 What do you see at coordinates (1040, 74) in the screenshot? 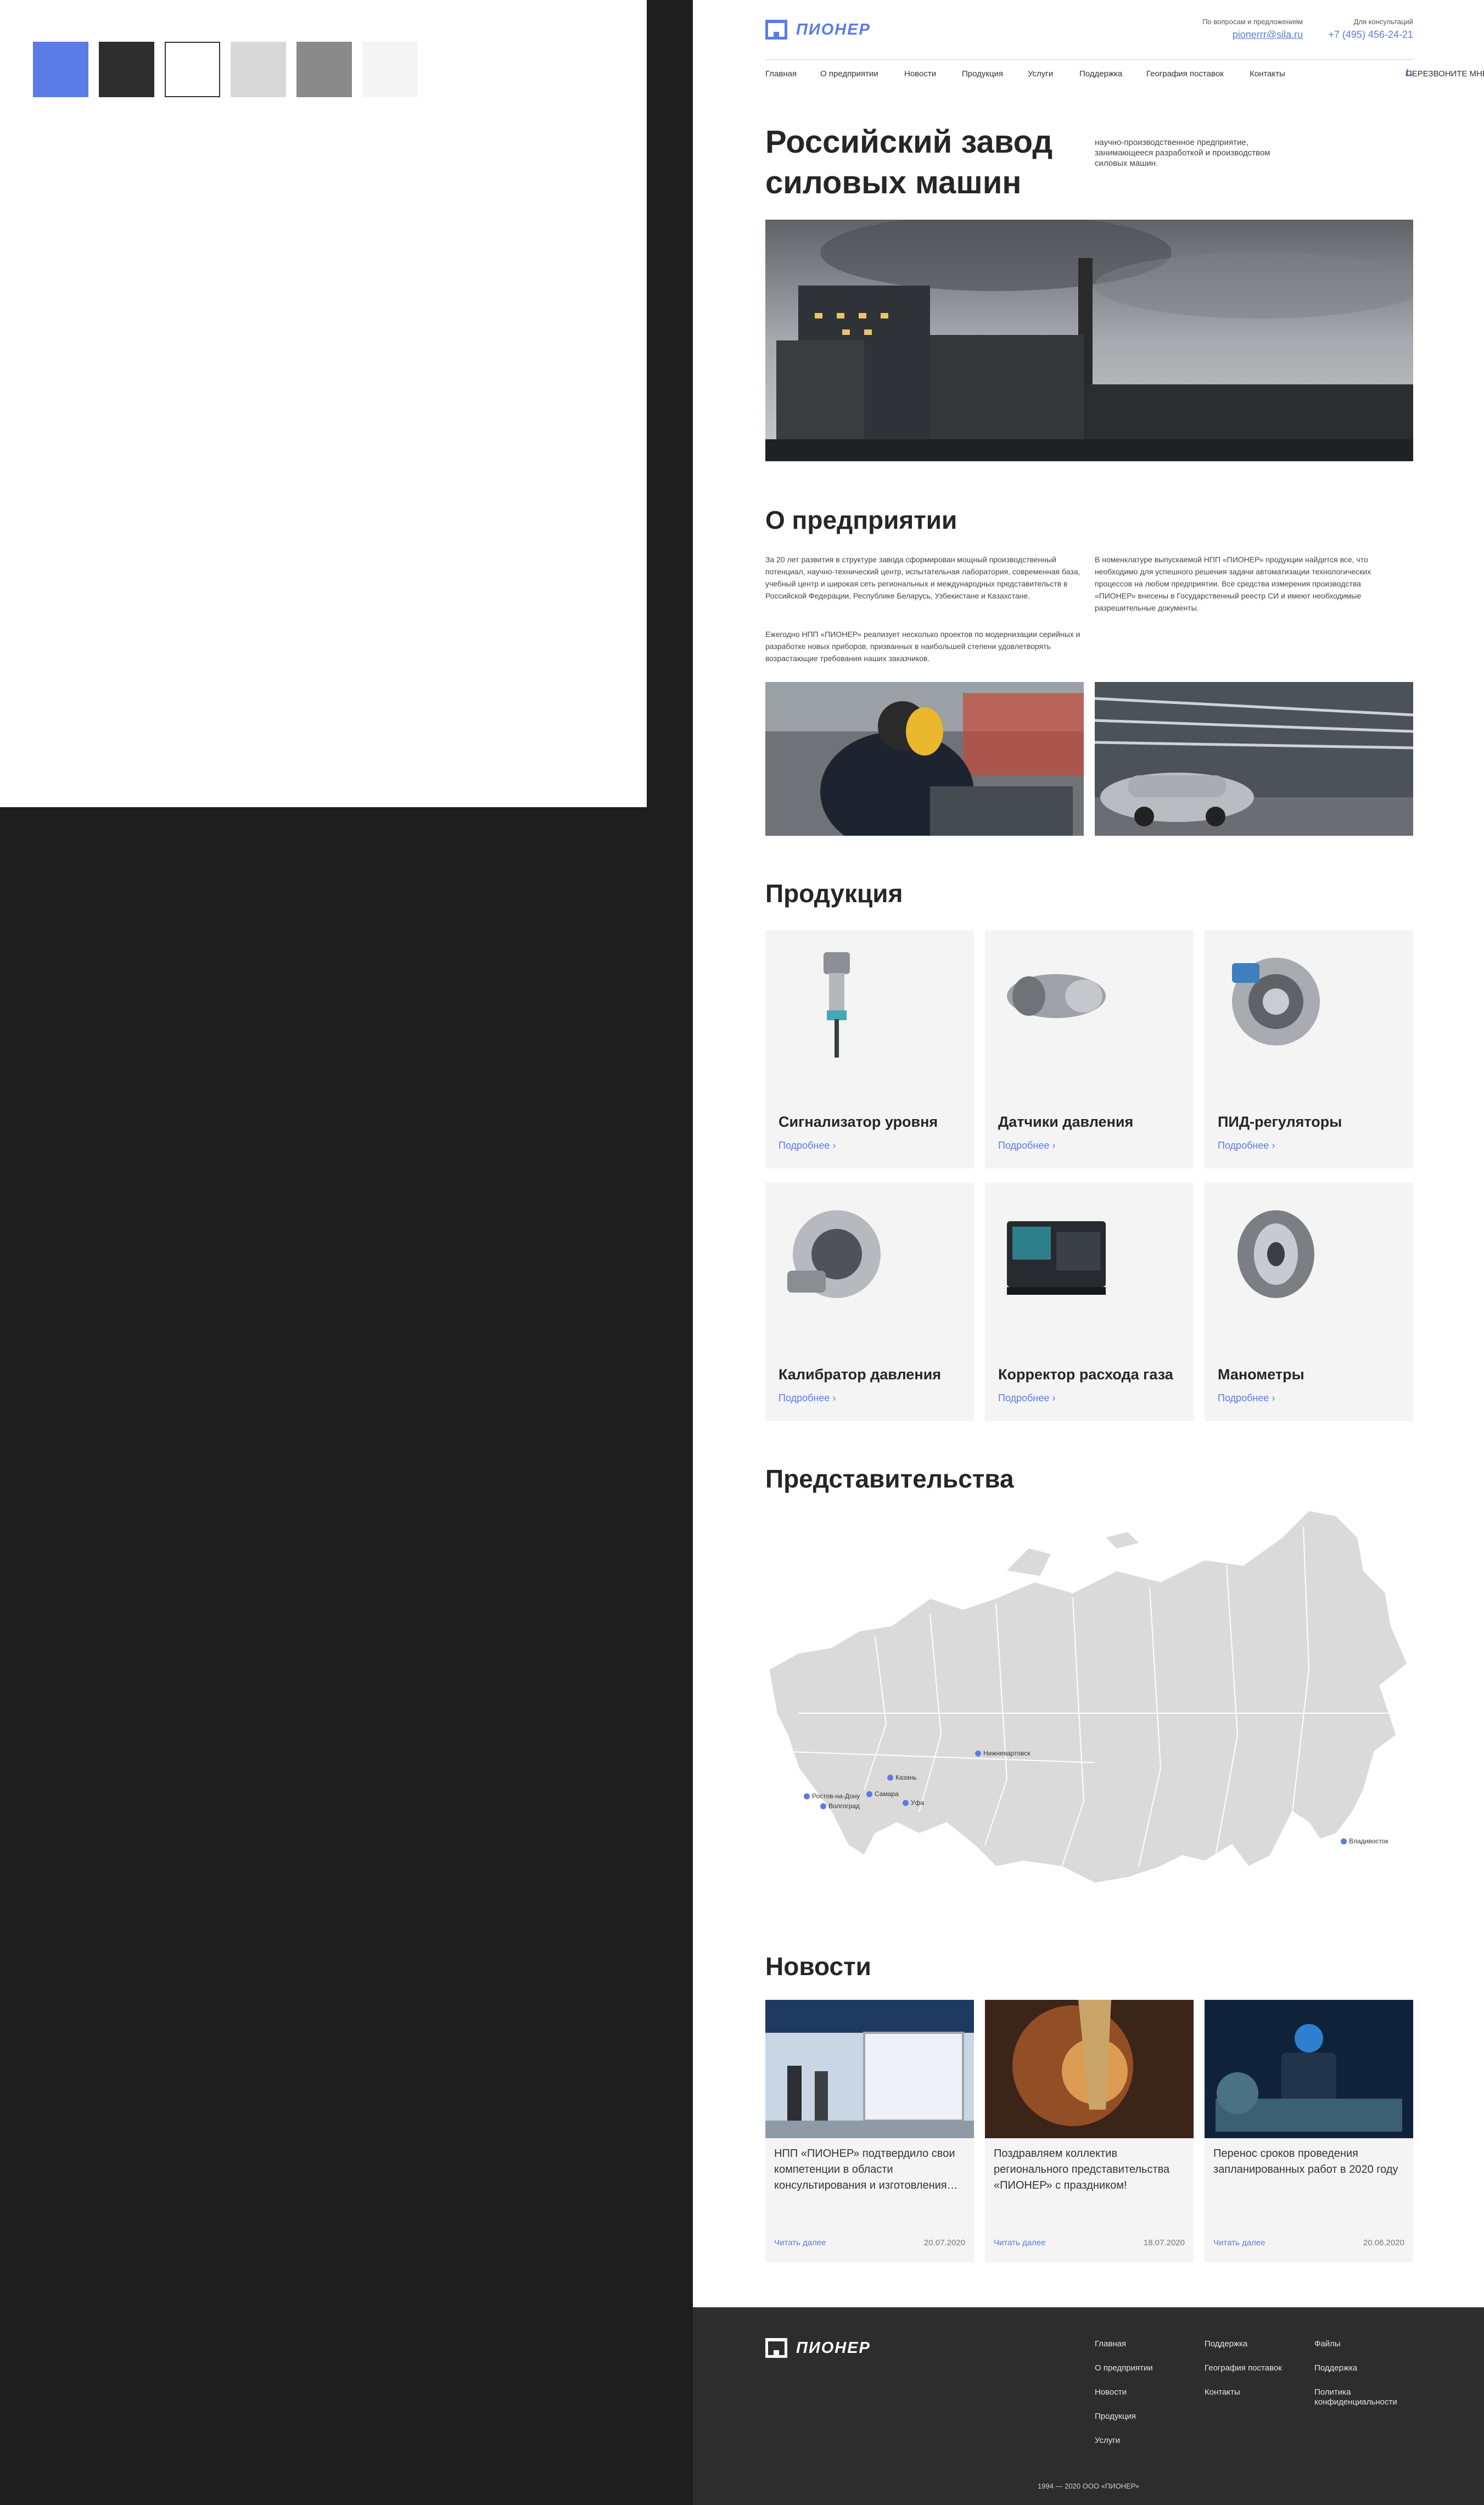
I see `nav-item-services: Услуги` at bounding box center [1040, 74].